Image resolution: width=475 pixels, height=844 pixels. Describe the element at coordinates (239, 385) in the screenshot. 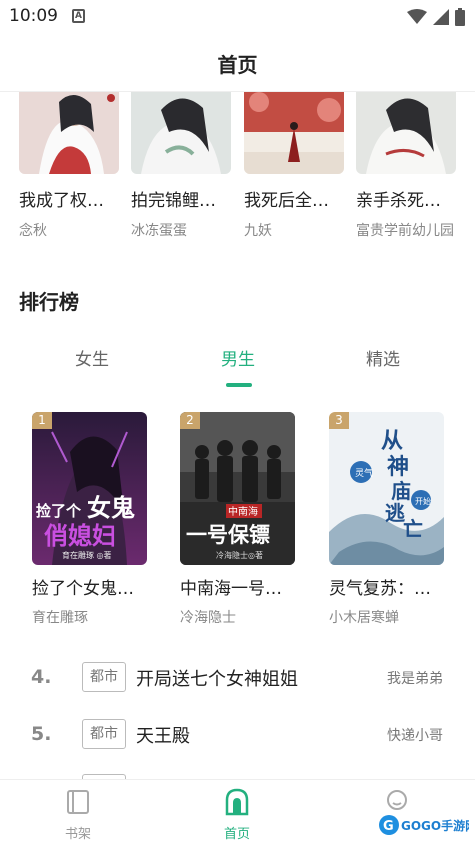

I see `active-tab-indicator` at that location.